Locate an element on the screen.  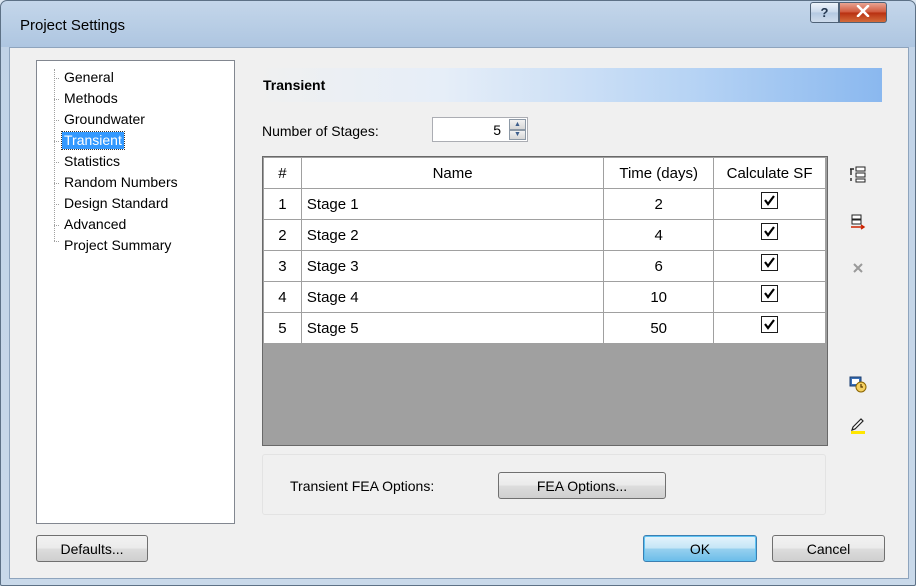
row-number: 3 is located at coordinates (282, 266).